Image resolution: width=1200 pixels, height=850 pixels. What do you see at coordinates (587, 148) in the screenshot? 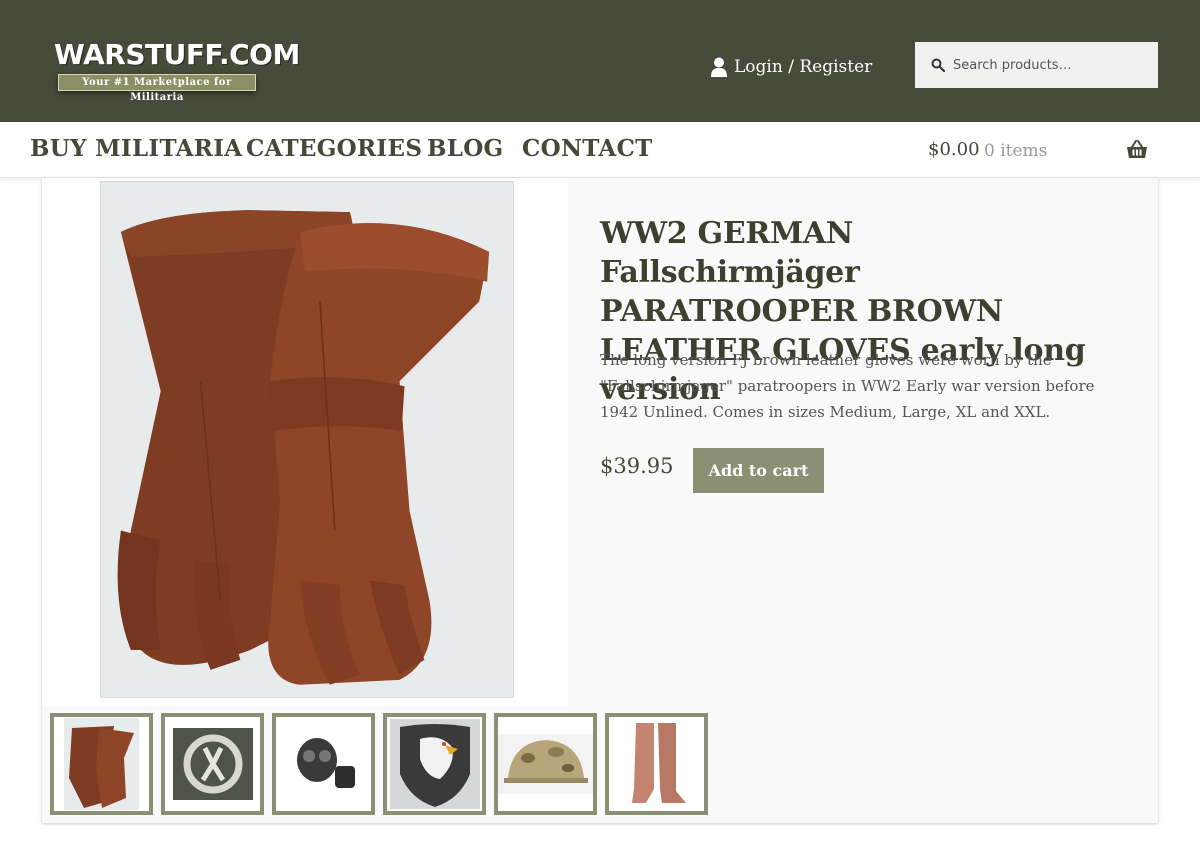
I see `nav-contact: CONTACT` at bounding box center [587, 148].